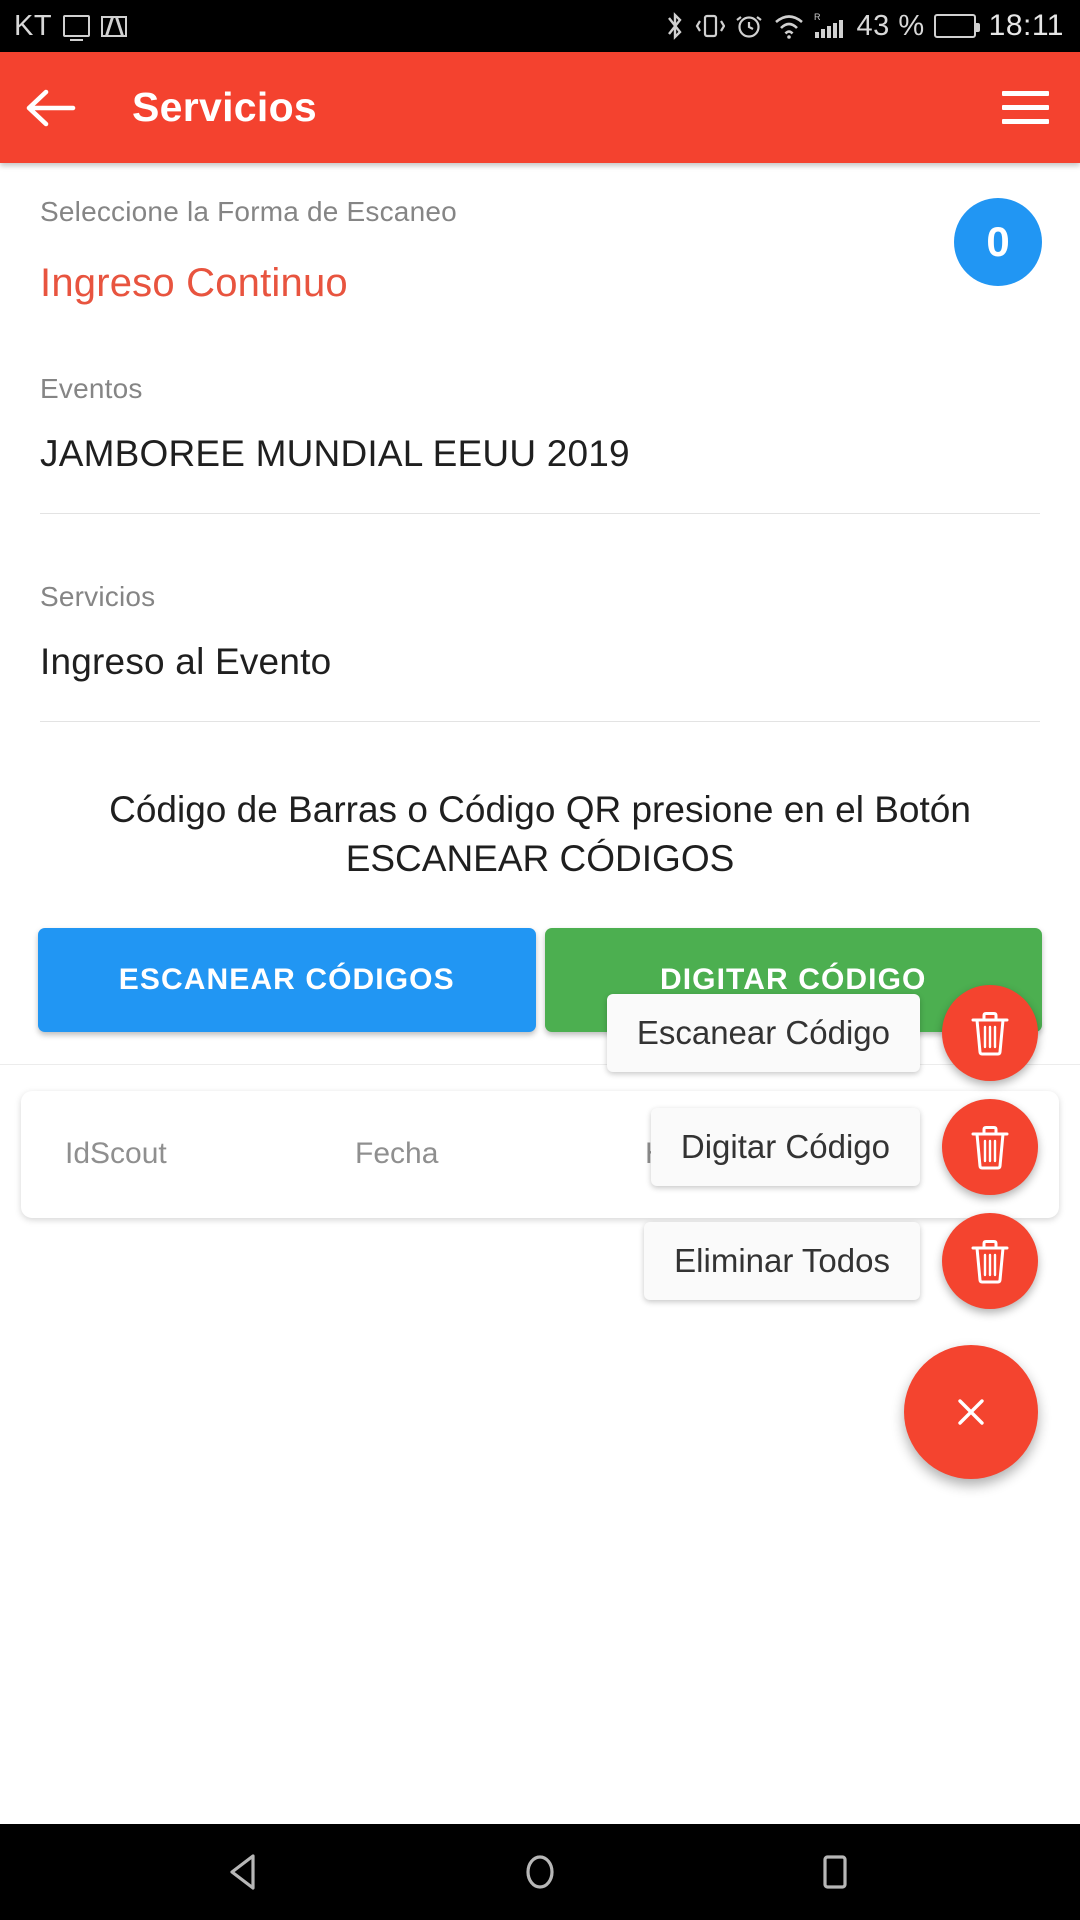 This screenshot has height=1920, width=1080. What do you see at coordinates (540, 107) in the screenshot?
I see `app-bar: Servicios` at bounding box center [540, 107].